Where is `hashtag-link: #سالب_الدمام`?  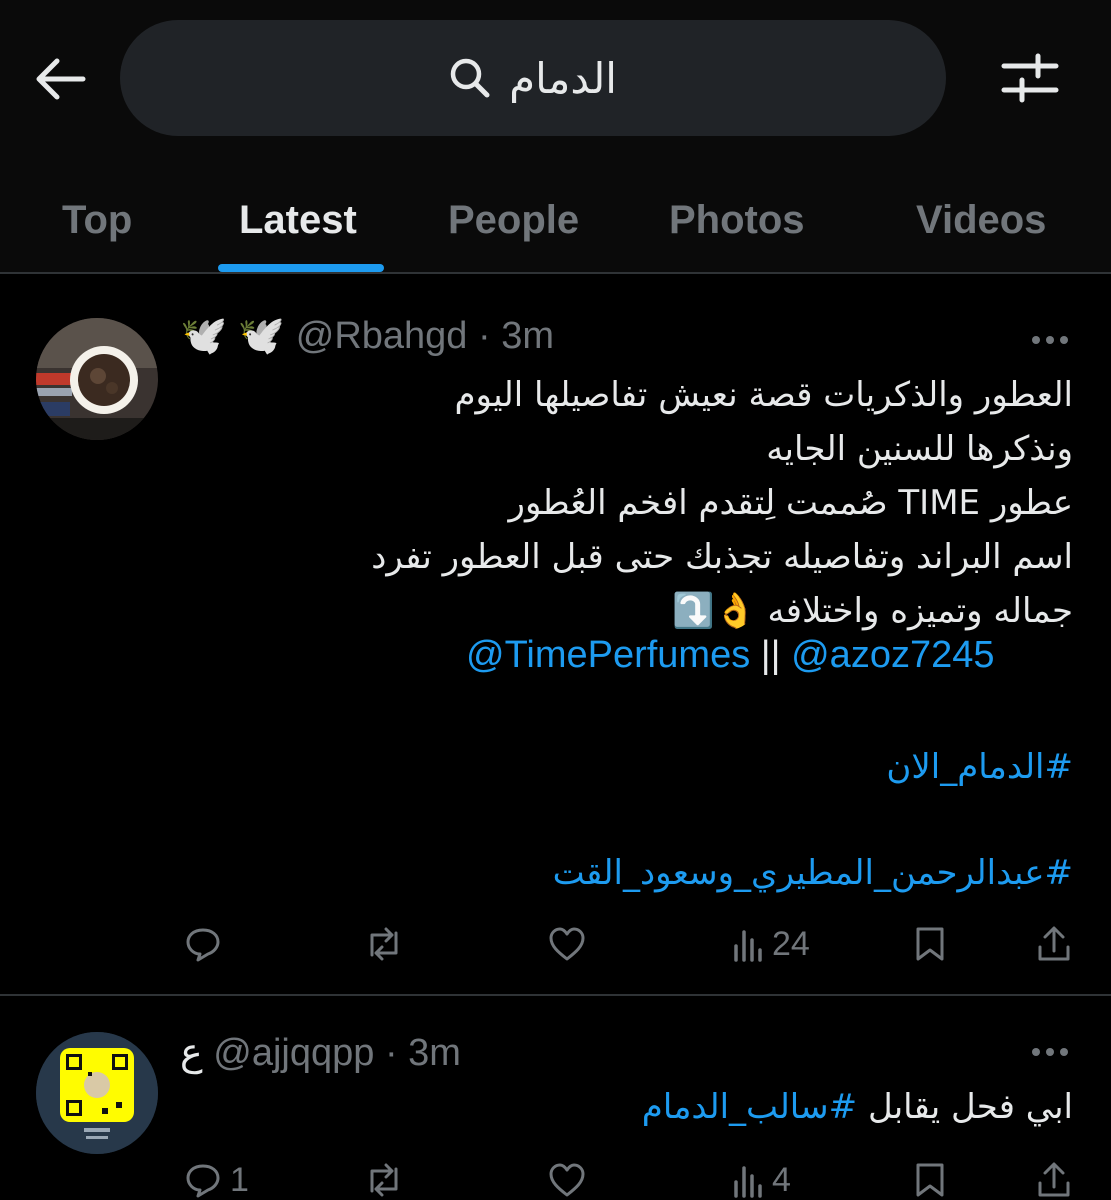
hashtag-link: #سالب_الدمام is located at coordinates (749, 1107).